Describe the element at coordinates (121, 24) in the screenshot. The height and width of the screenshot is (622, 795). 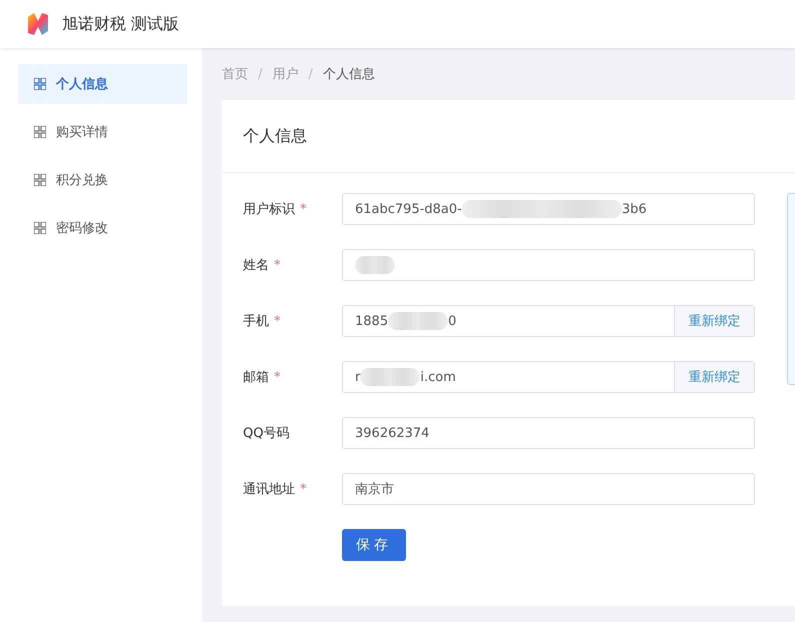
I see `app-title: 旭诺财税 测试版` at that location.